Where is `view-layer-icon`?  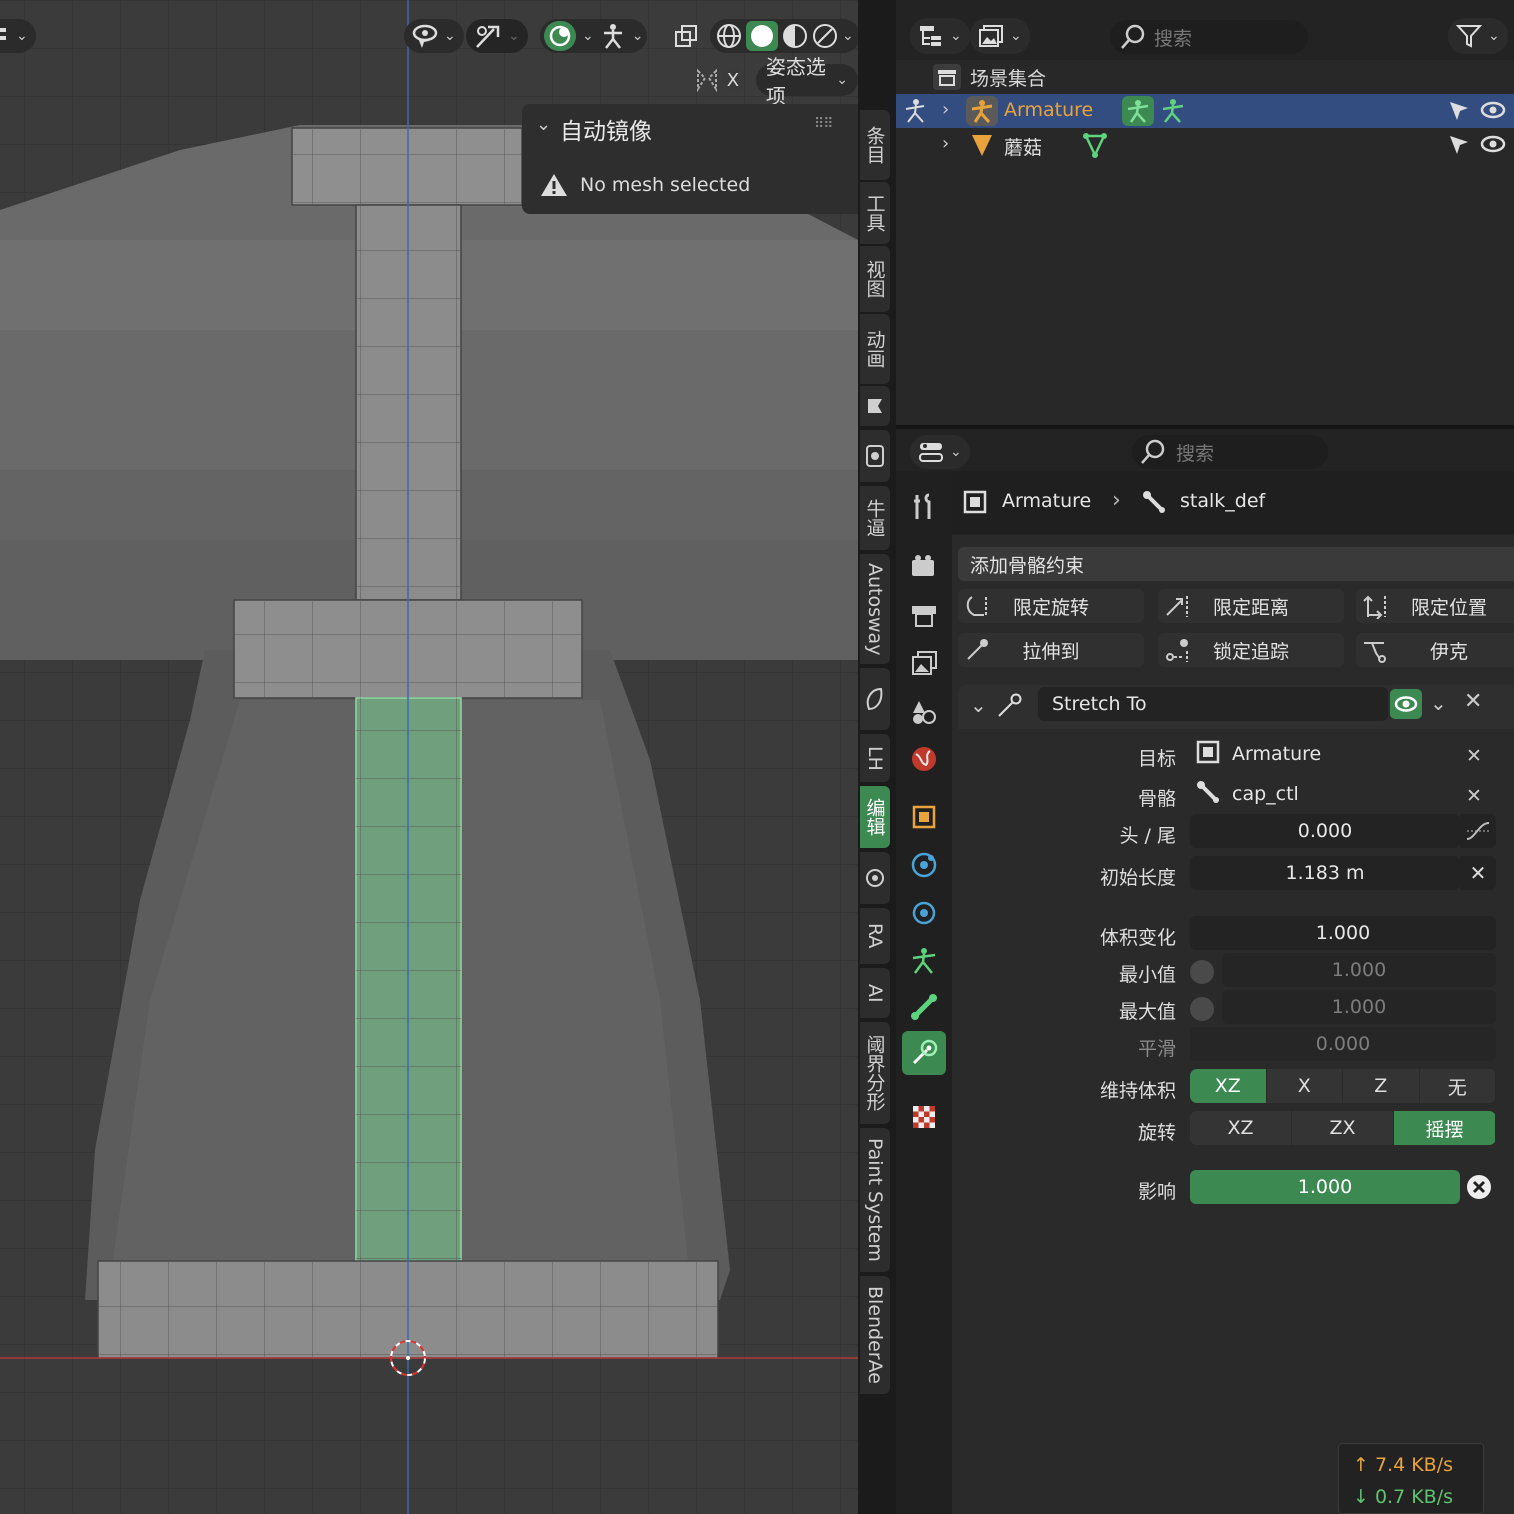 view-layer-icon is located at coordinates (924, 663).